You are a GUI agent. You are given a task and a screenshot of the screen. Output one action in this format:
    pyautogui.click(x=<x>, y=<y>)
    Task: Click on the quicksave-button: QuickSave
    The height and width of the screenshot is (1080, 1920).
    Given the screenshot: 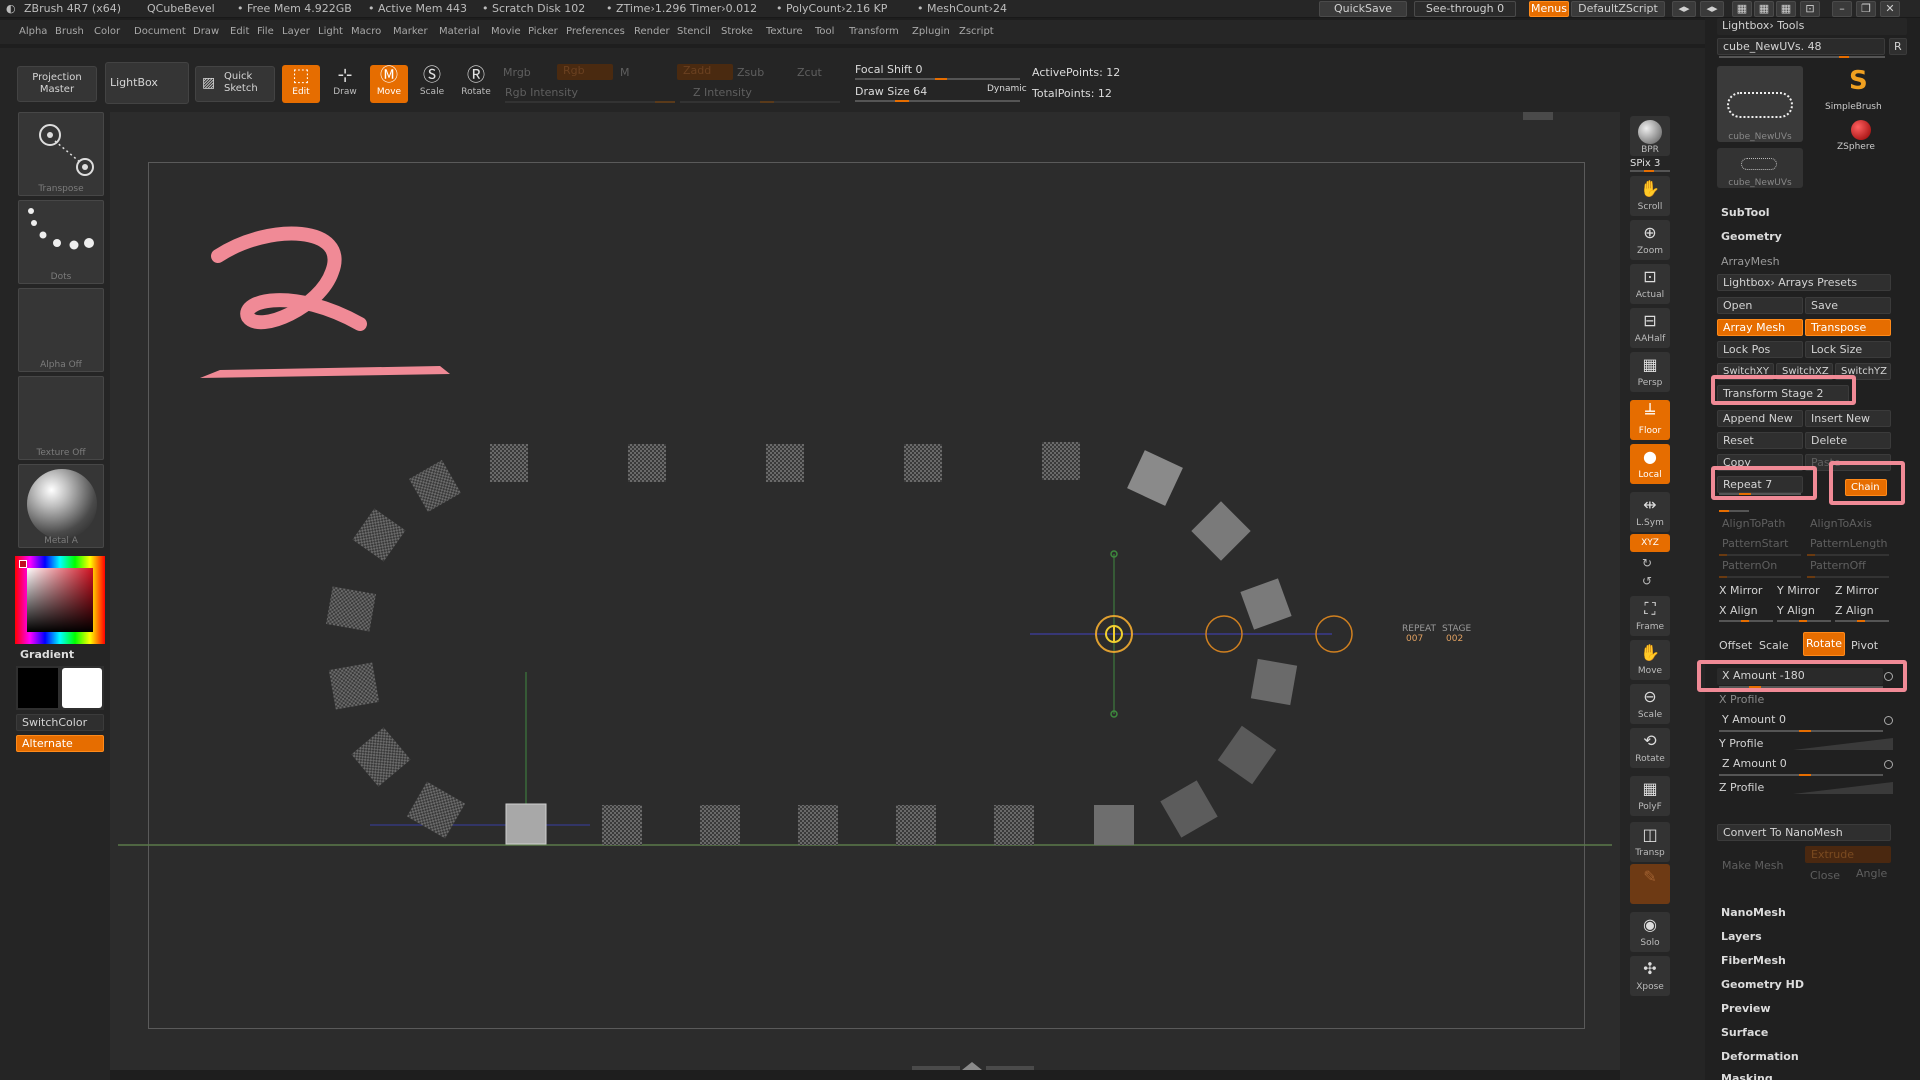 What is the action you would take?
    pyautogui.click(x=1363, y=9)
    